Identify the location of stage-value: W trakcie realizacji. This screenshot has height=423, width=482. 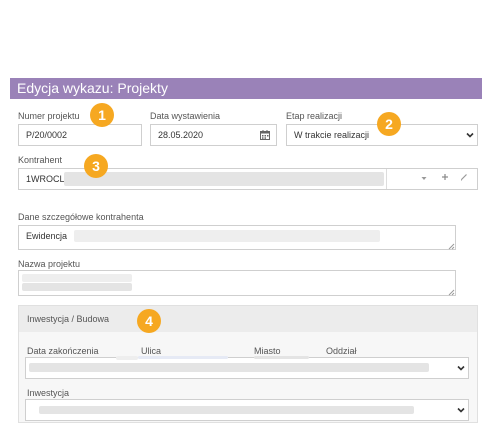
(332, 135).